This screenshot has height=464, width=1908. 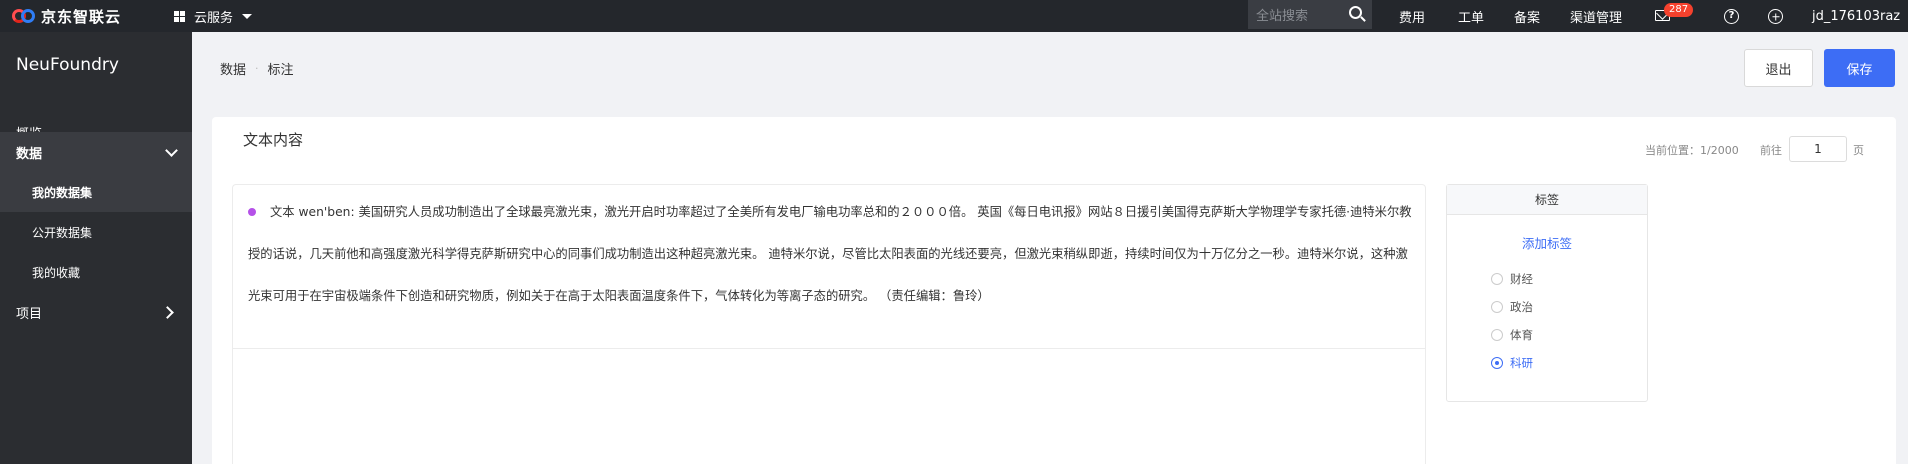 I want to click on page-jump-input: 1, so click(x=1818, y=149).